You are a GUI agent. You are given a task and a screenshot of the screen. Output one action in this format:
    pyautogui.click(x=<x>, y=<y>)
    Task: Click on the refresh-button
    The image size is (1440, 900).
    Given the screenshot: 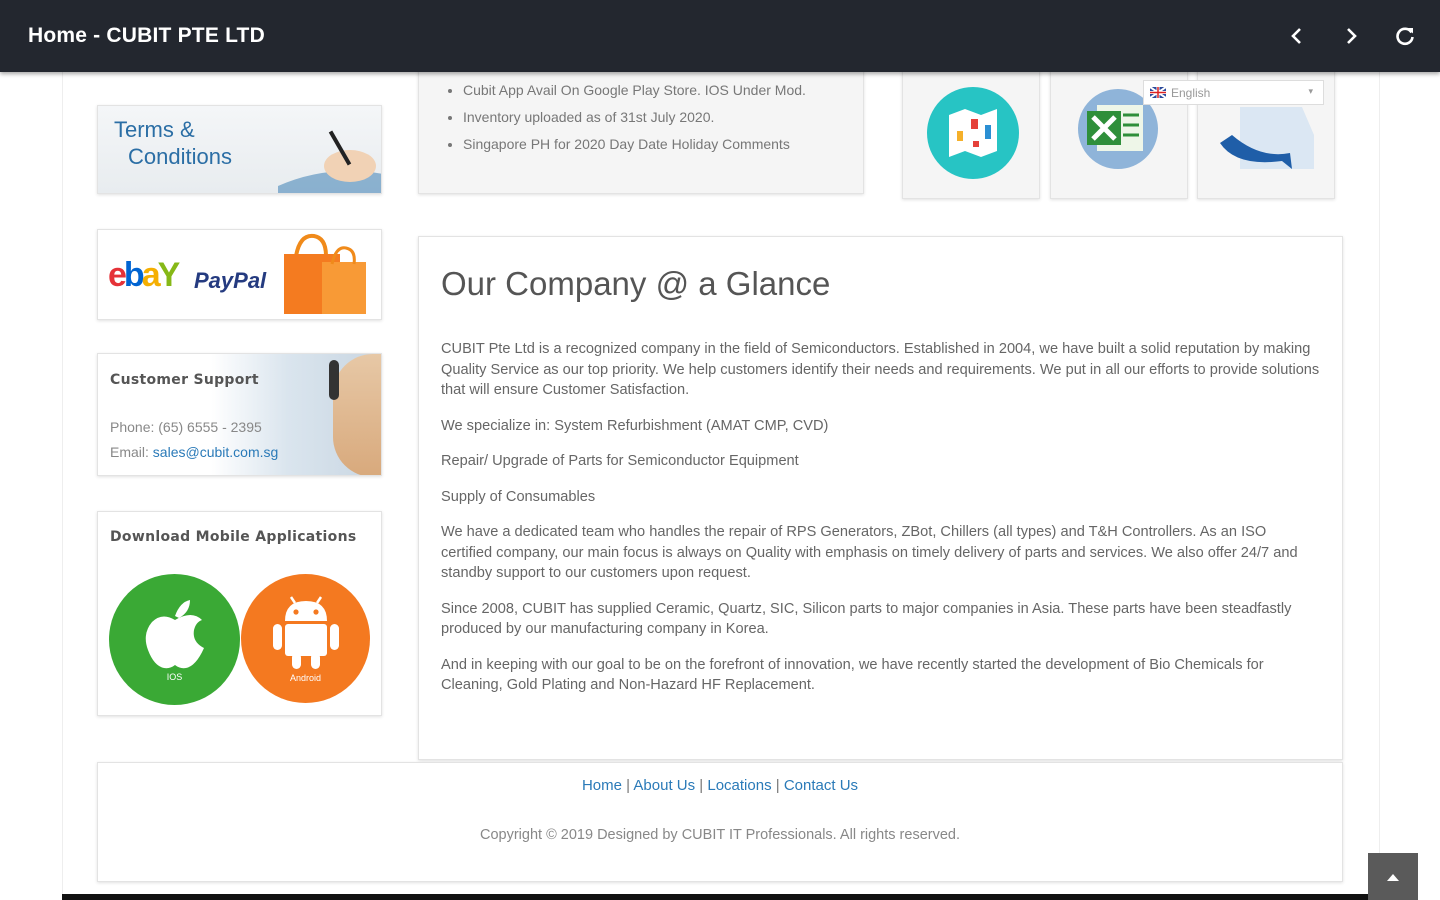 What is the action you would take?
    pyautogui.click(x=1405, y=36)
    